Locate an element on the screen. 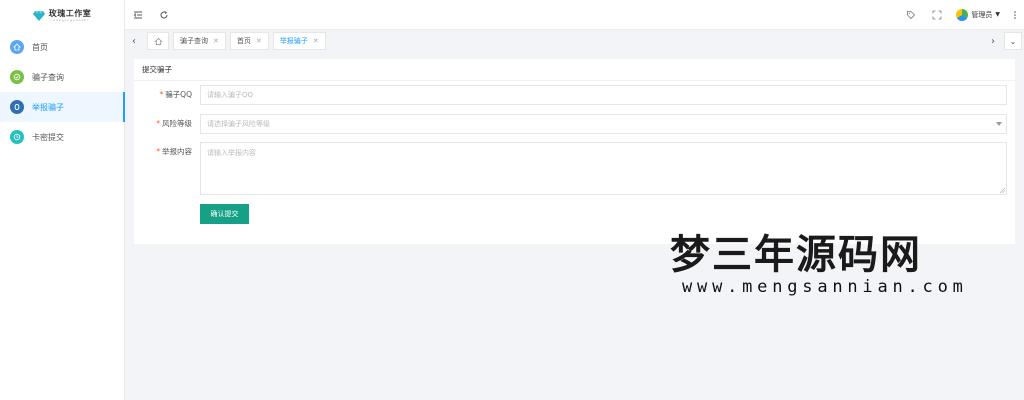 The image size is (1024, 400). chevron-down-icon is located at coordinates (999, 124).